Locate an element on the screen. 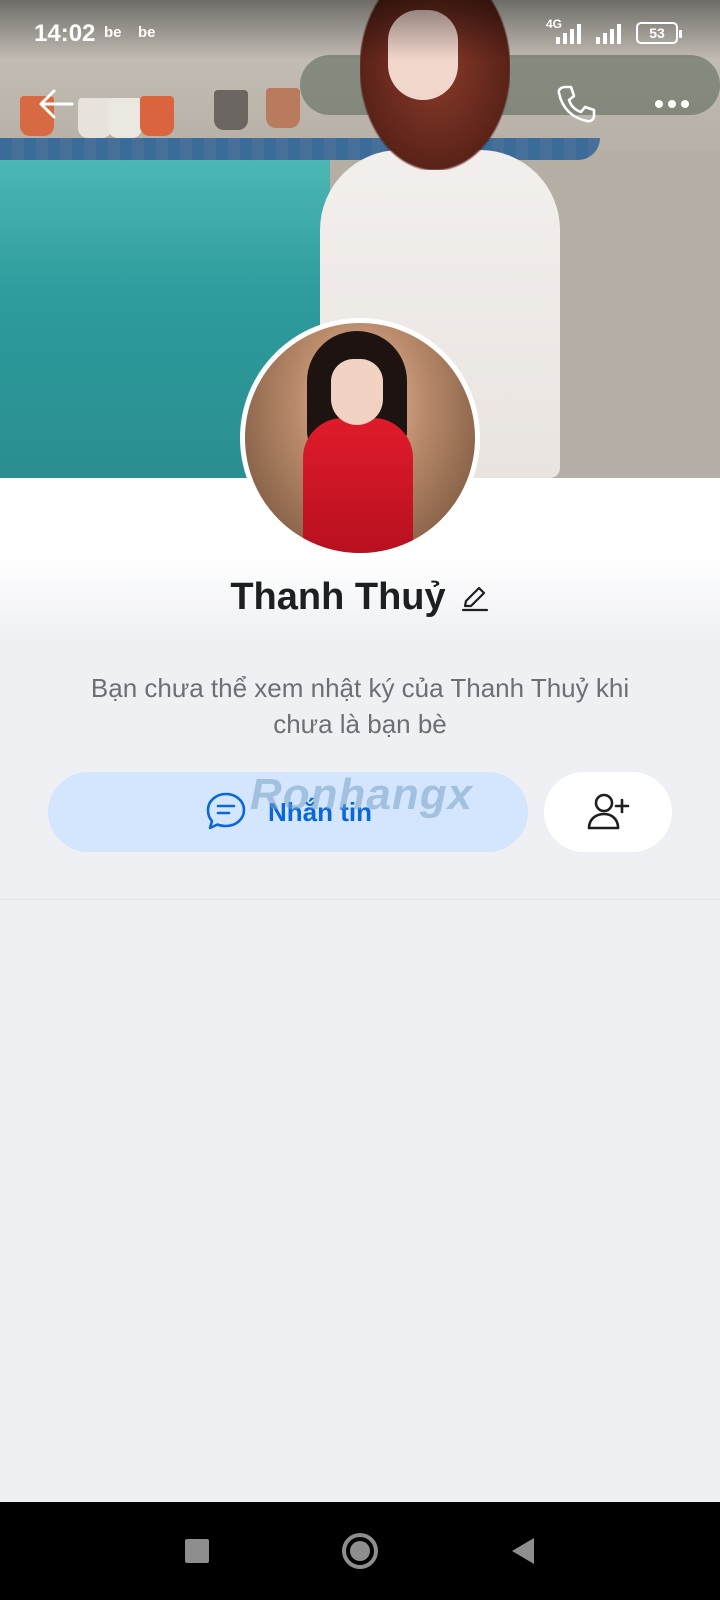 This screenshot has height=1600, width=720. circle-icon is located at coordinates (360, 1551).